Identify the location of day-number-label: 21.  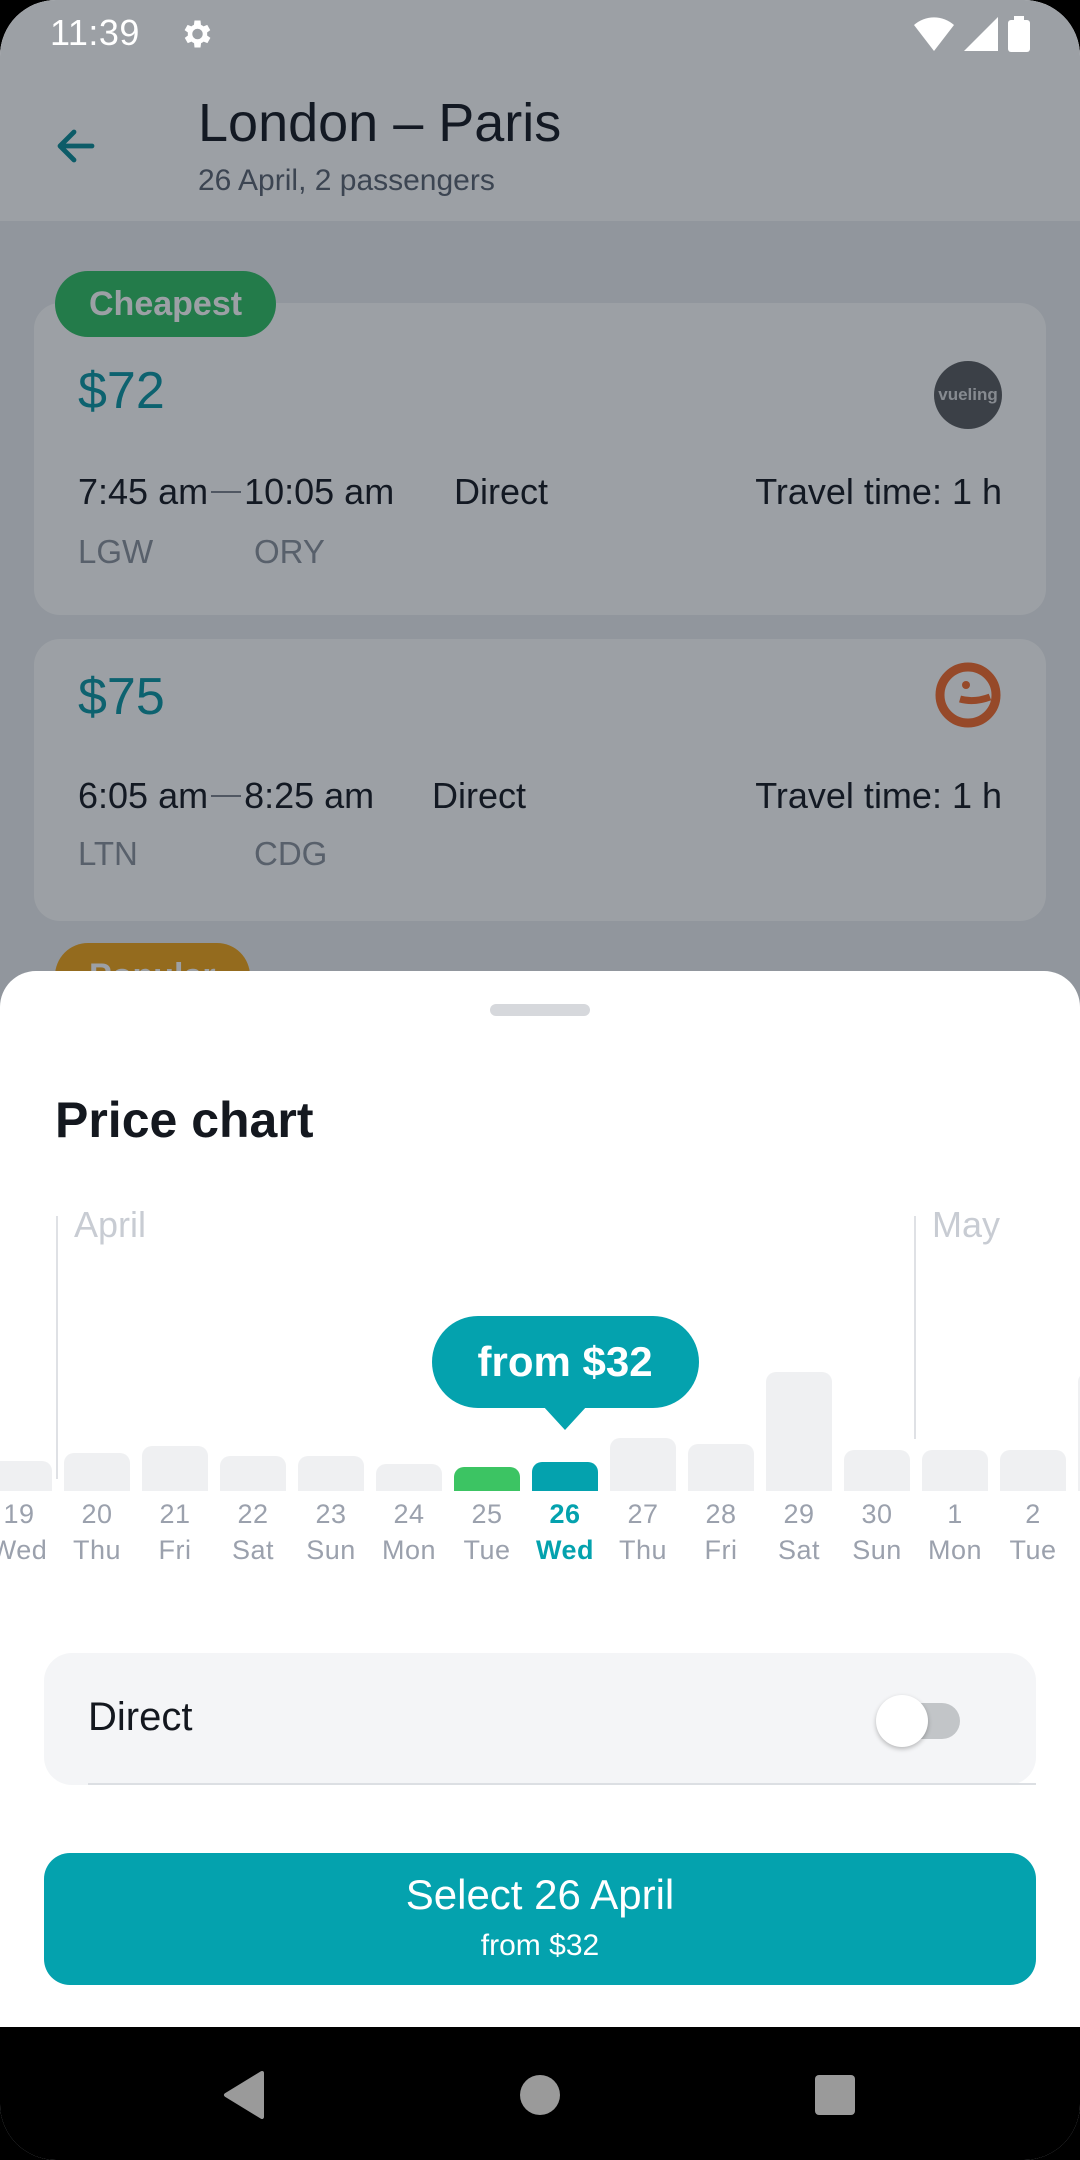
(175, 1514).